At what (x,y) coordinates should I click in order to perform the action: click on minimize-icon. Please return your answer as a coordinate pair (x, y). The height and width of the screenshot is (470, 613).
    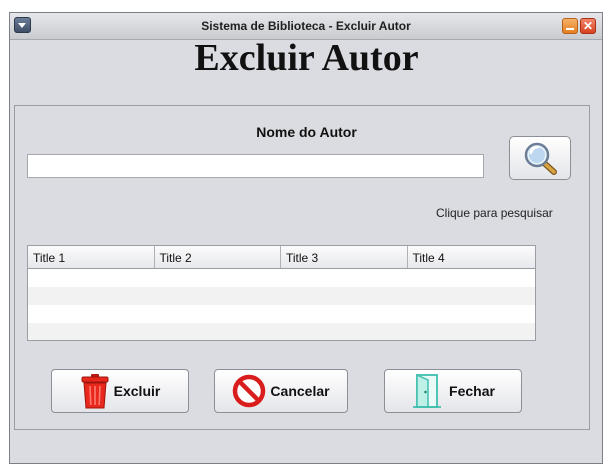
    Looking at the image, I should click on (570, 26).